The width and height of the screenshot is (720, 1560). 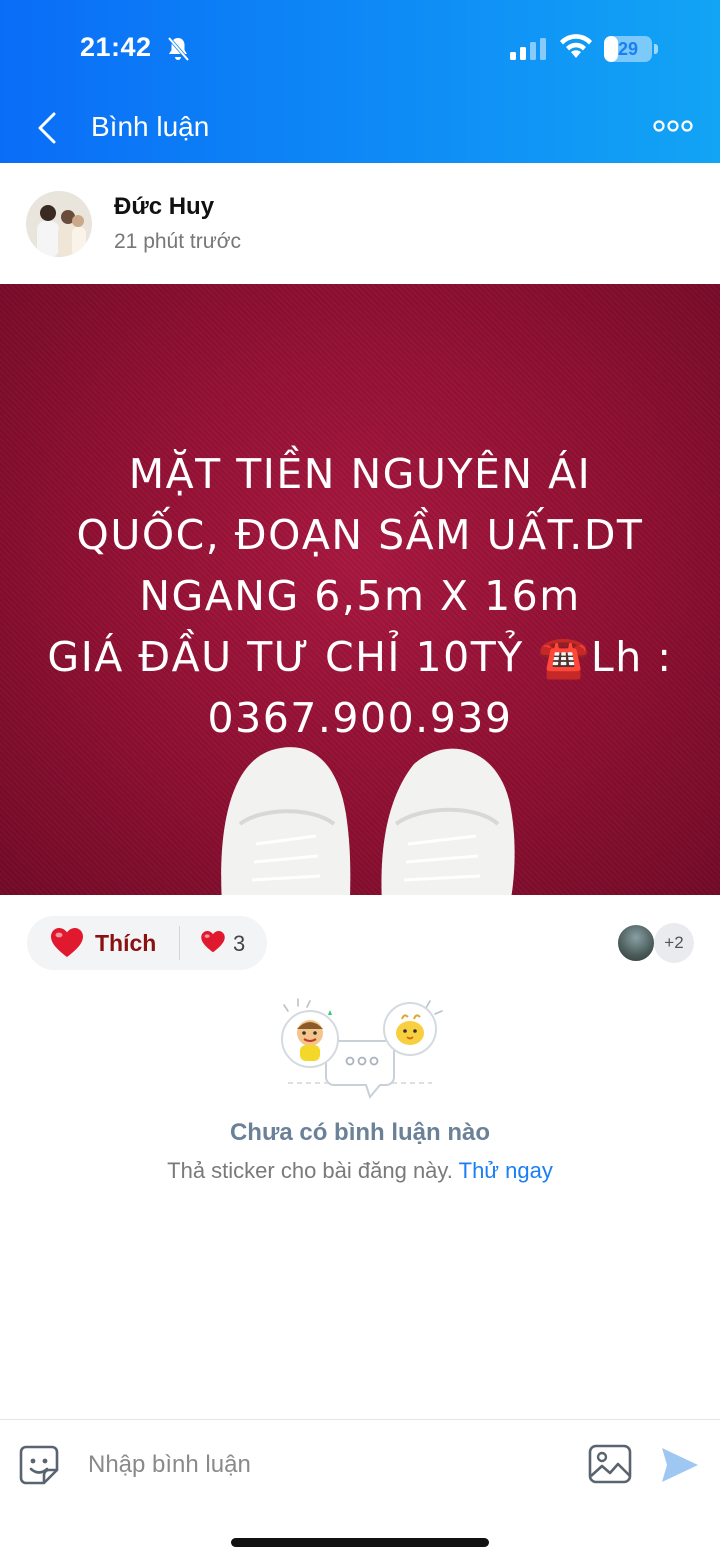 I want to click on image-icon, so click(x=610, y=1464).